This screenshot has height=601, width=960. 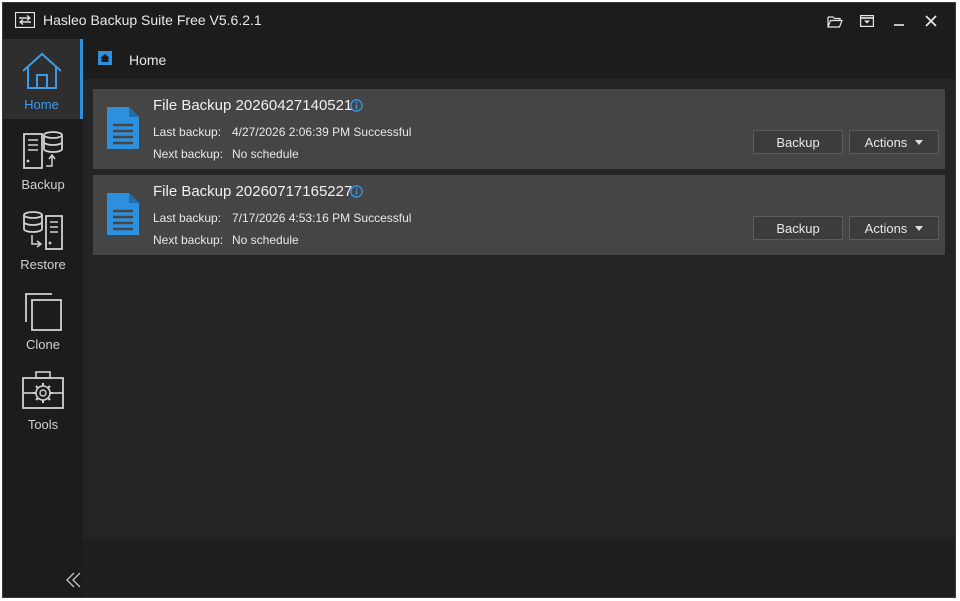 I want to click on backup-icon, so click(x=43, y=151).